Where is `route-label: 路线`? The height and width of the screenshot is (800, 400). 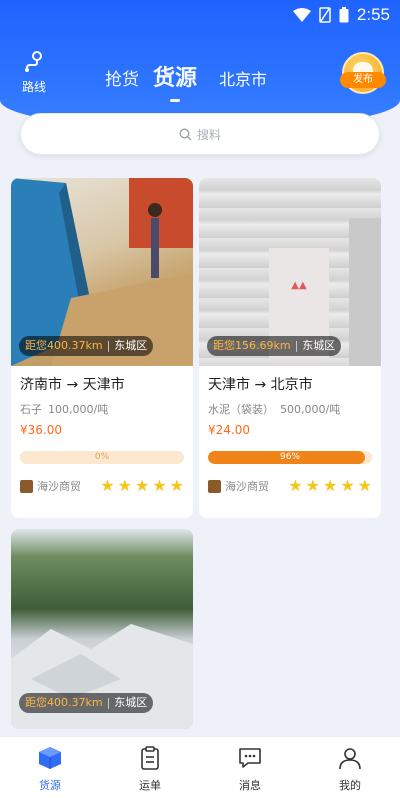 route-label: 路线 is located at coordinates (33, 87).